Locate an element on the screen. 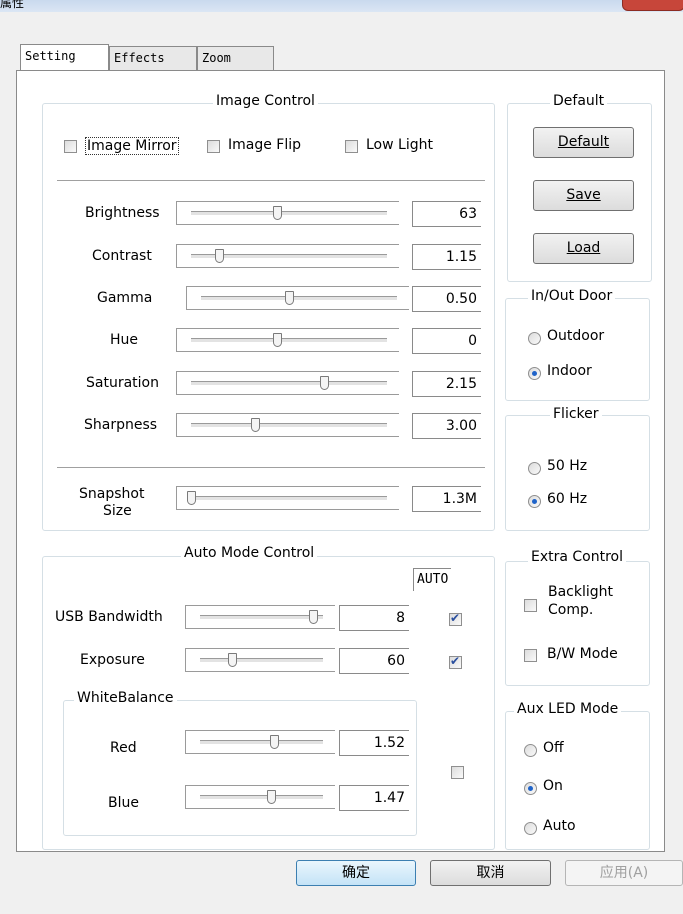 The image size is (683, 914). hue-slider is located at coordinates (287, 340).